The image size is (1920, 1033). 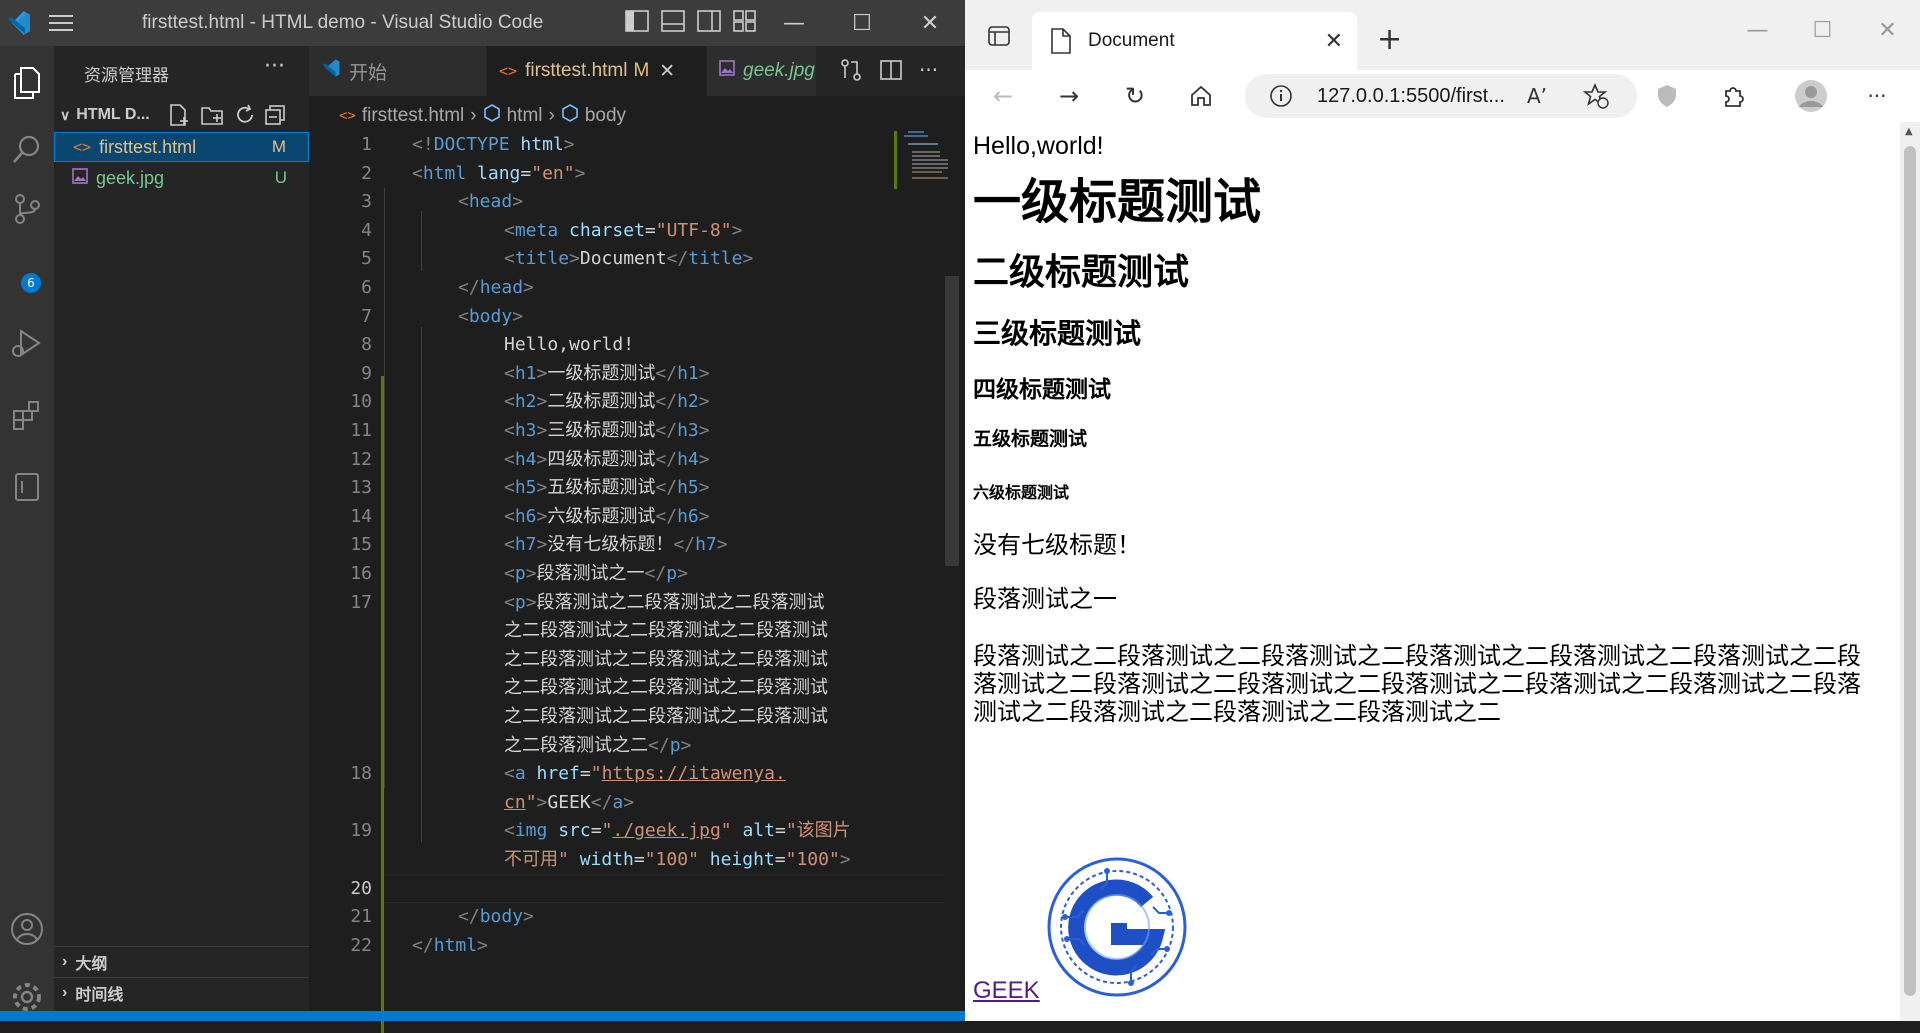 What do you see at coordinates (181, 961) in the screenshot?
I see `outline-section: › 大纲` at bounding box center [181, 961].